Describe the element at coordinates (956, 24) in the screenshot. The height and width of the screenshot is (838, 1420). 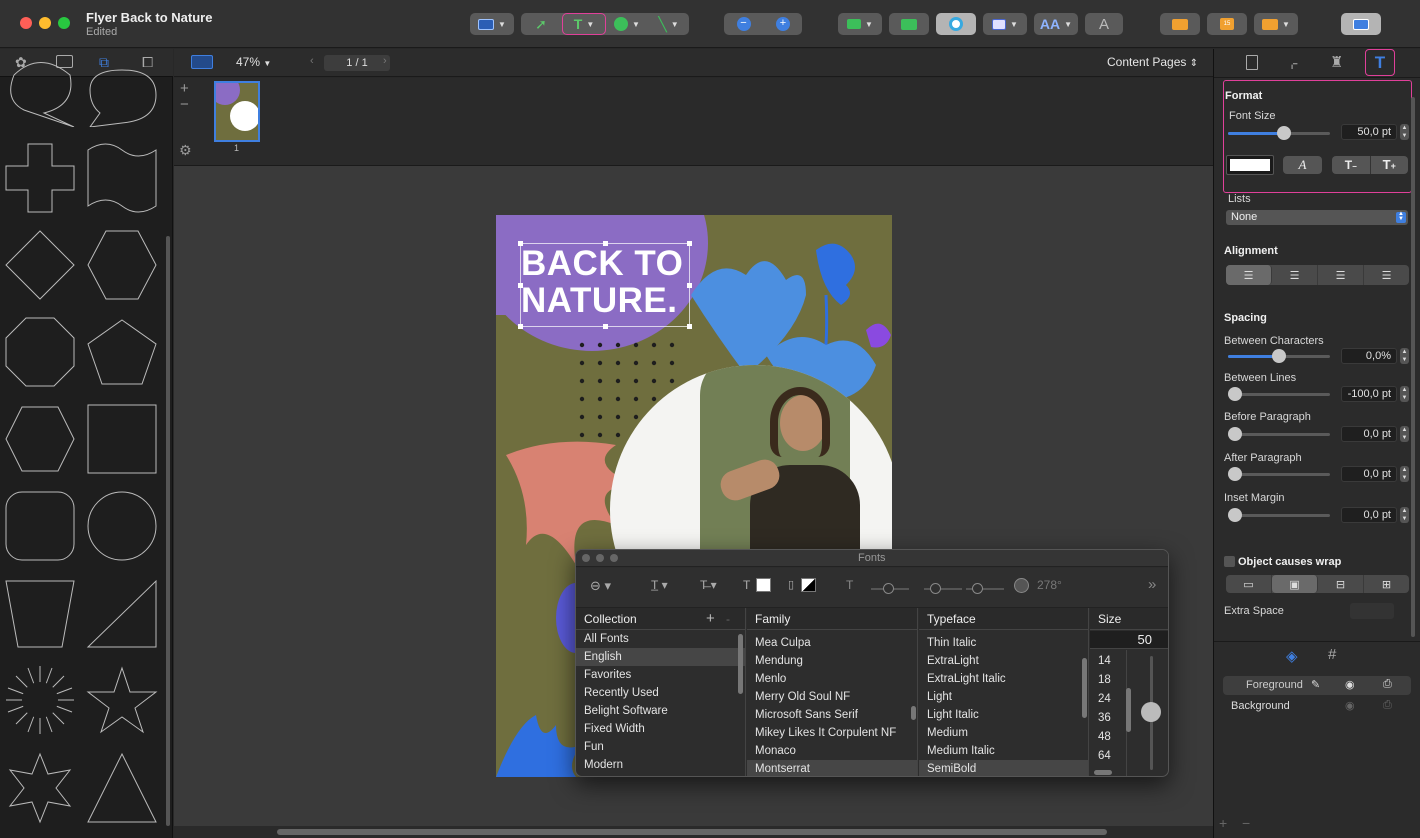
I see `preview-button` at that location.